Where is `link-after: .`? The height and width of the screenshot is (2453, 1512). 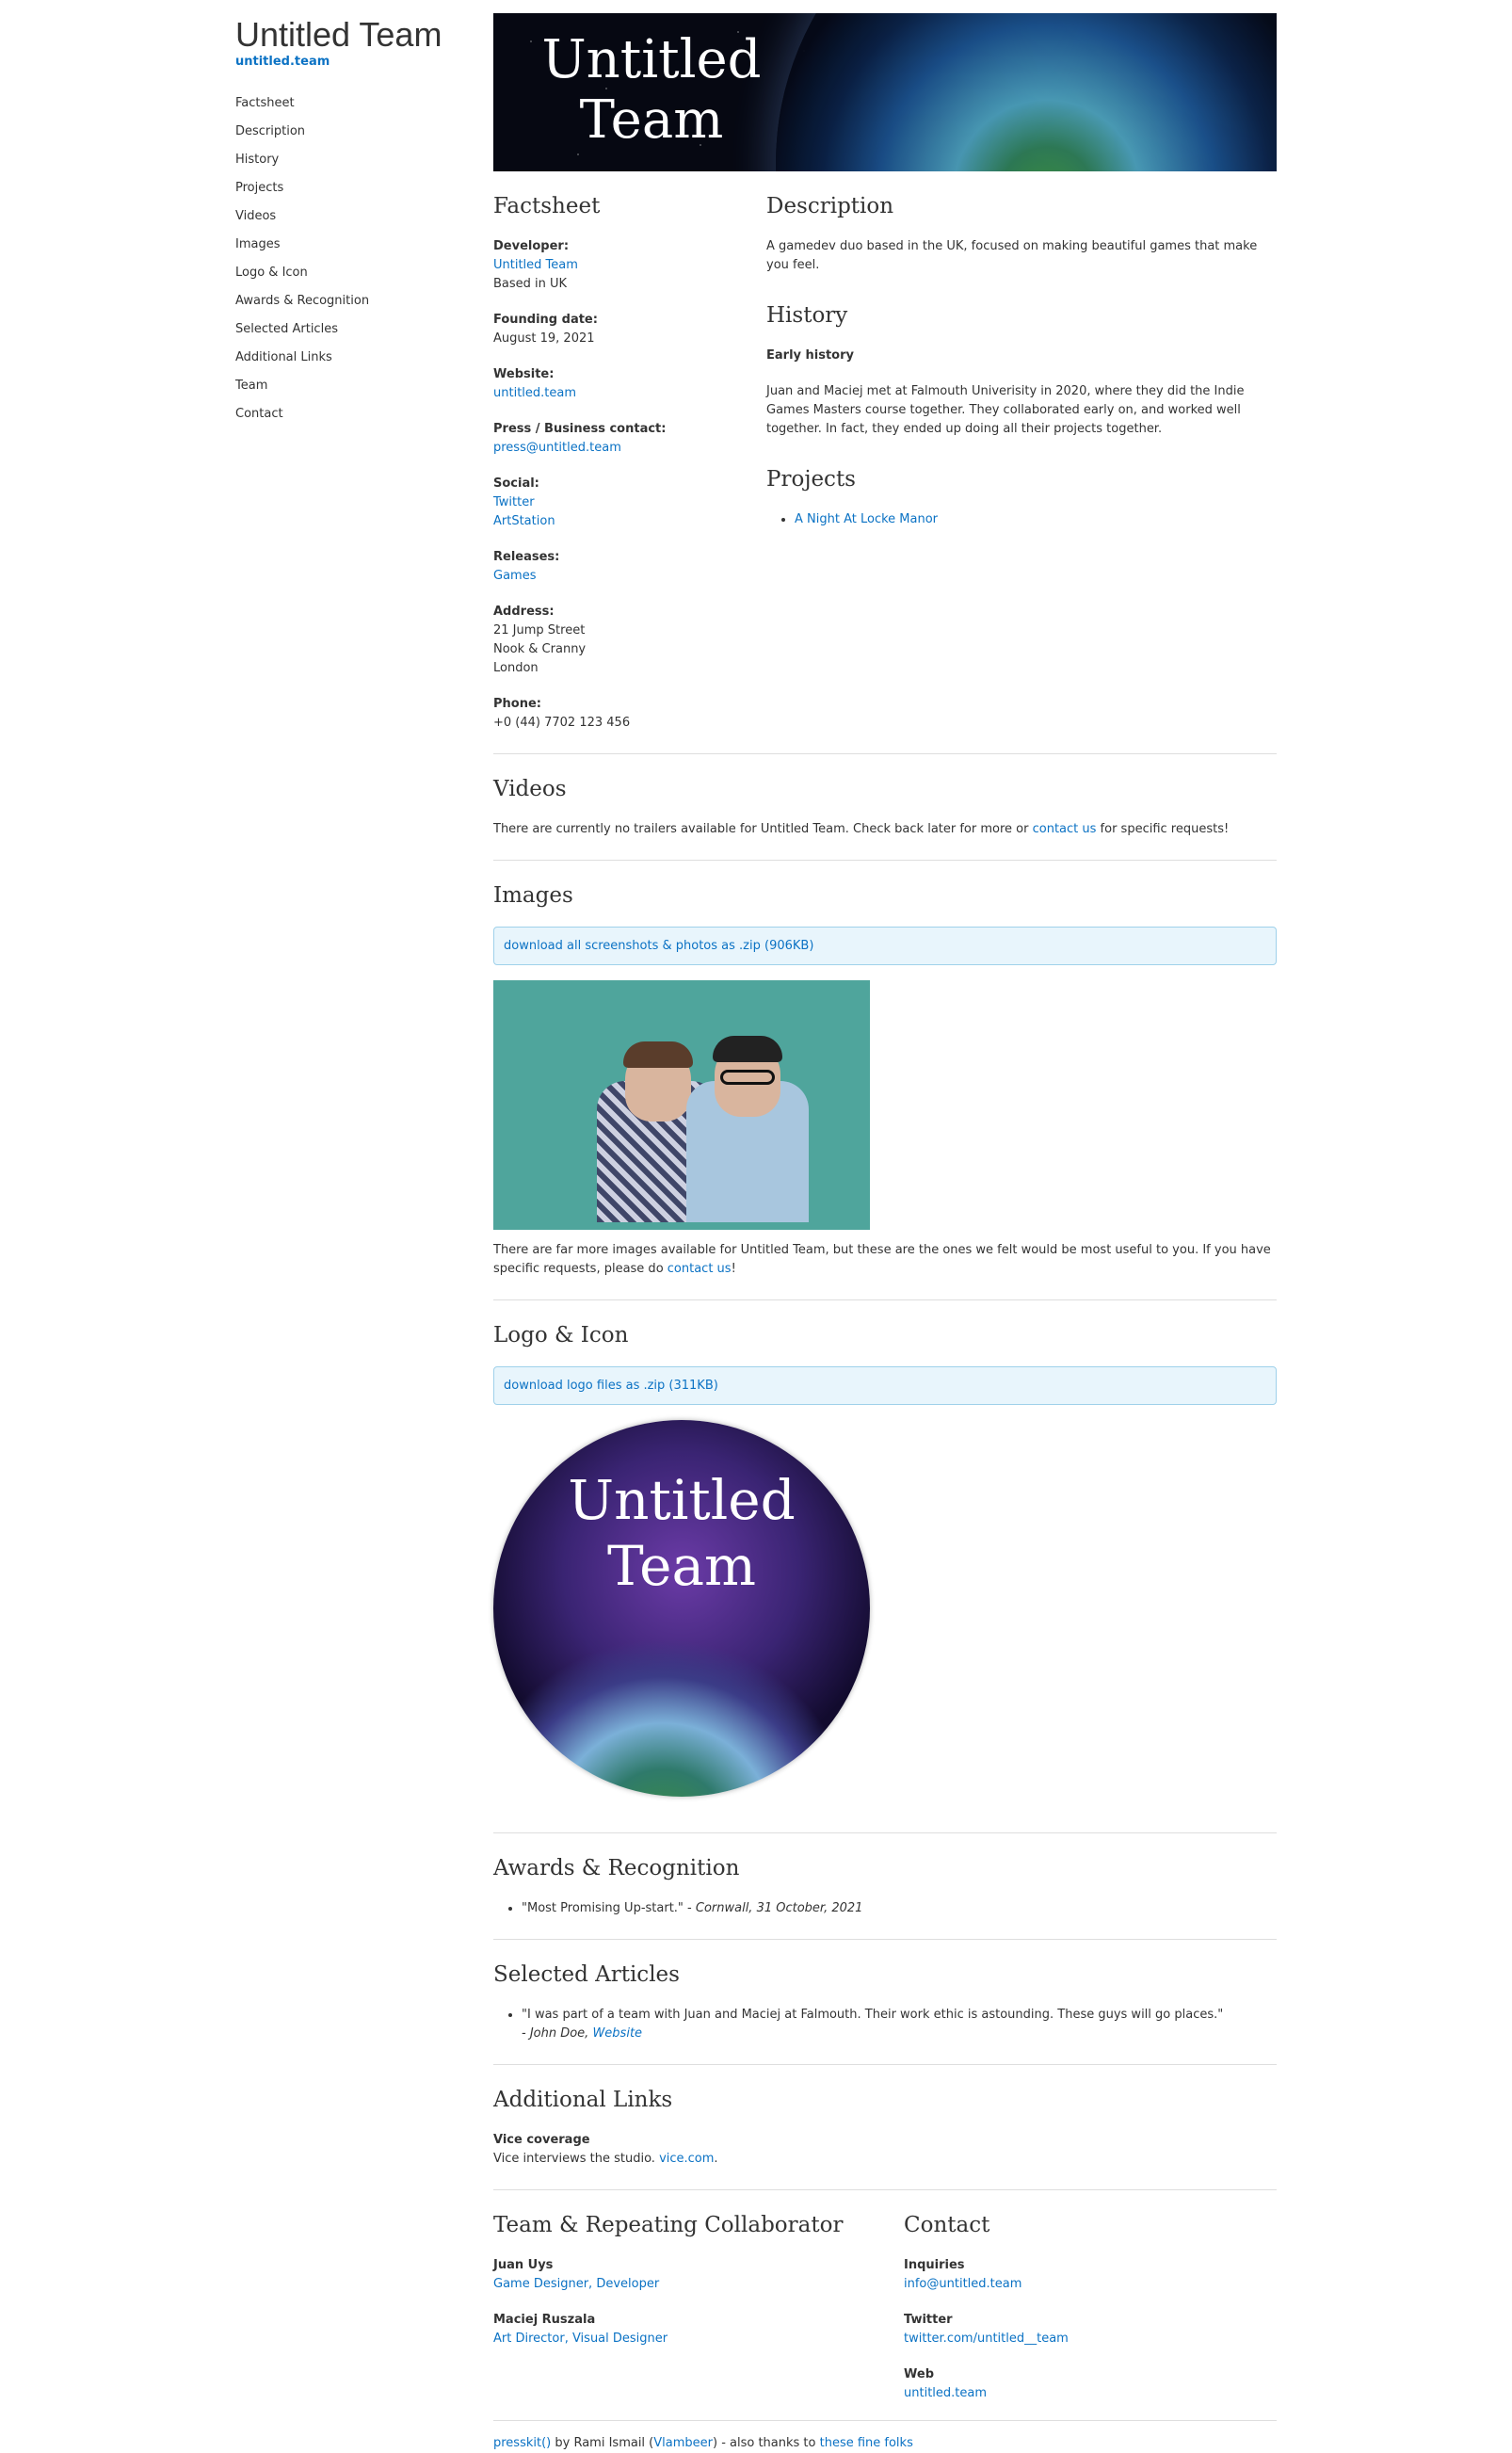
link-after: . is located at coordinates (716, 2159).